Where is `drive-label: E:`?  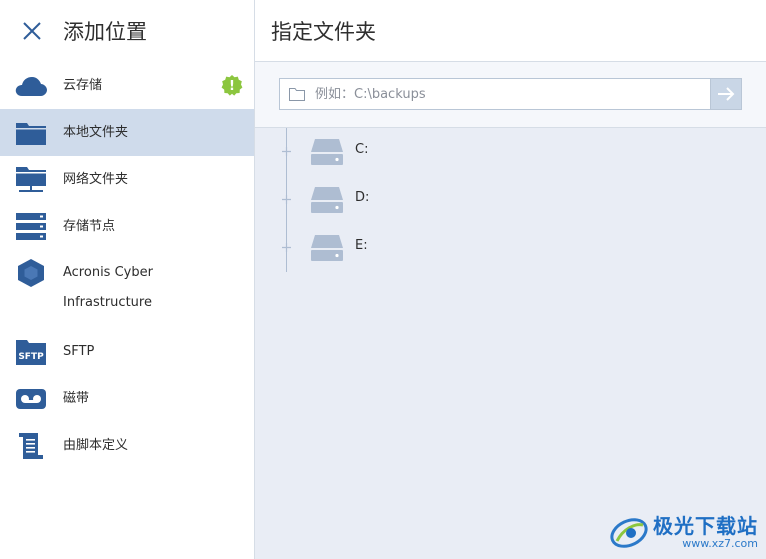
drive-label: E: is located at coordinates (361, 245).